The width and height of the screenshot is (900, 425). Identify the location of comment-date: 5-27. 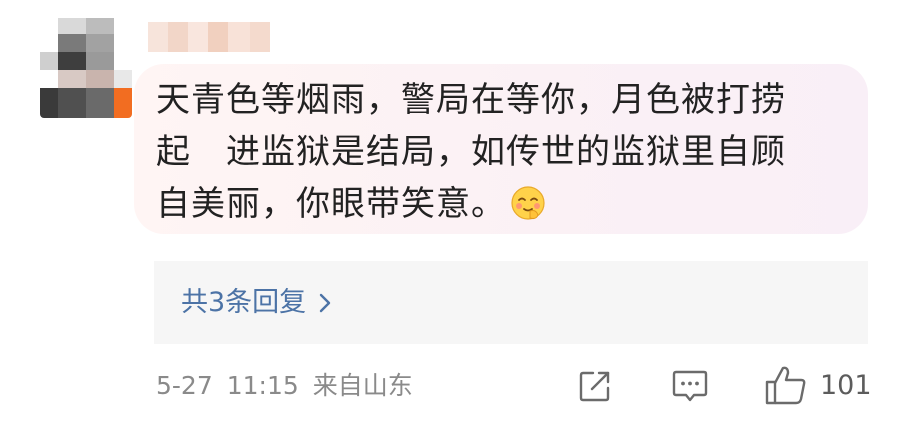
(184, 385).